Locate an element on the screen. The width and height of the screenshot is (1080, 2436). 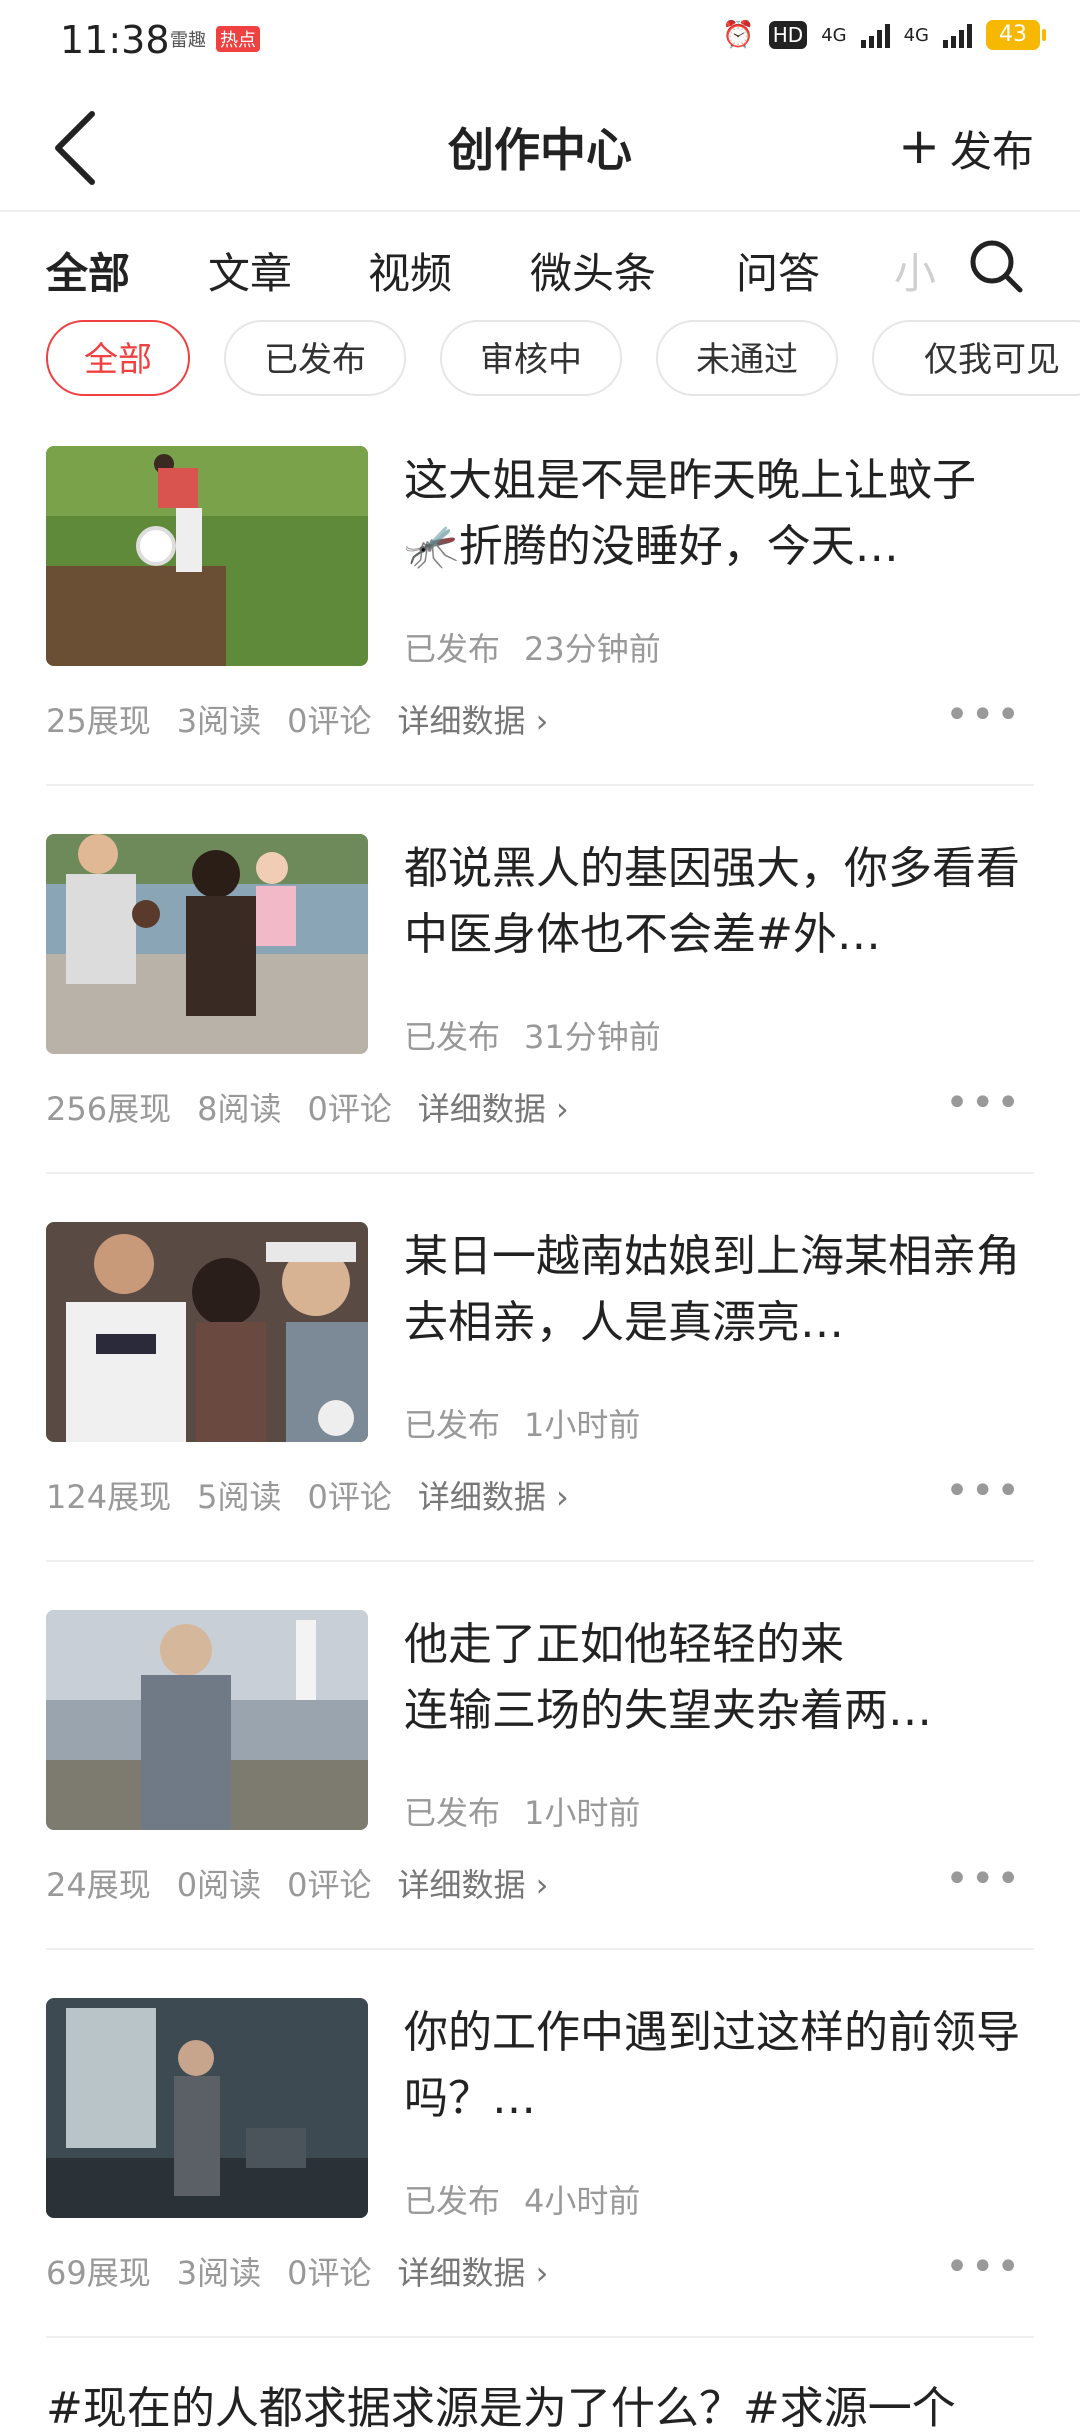
plus-icon: + is located at coordinates (919, 145).